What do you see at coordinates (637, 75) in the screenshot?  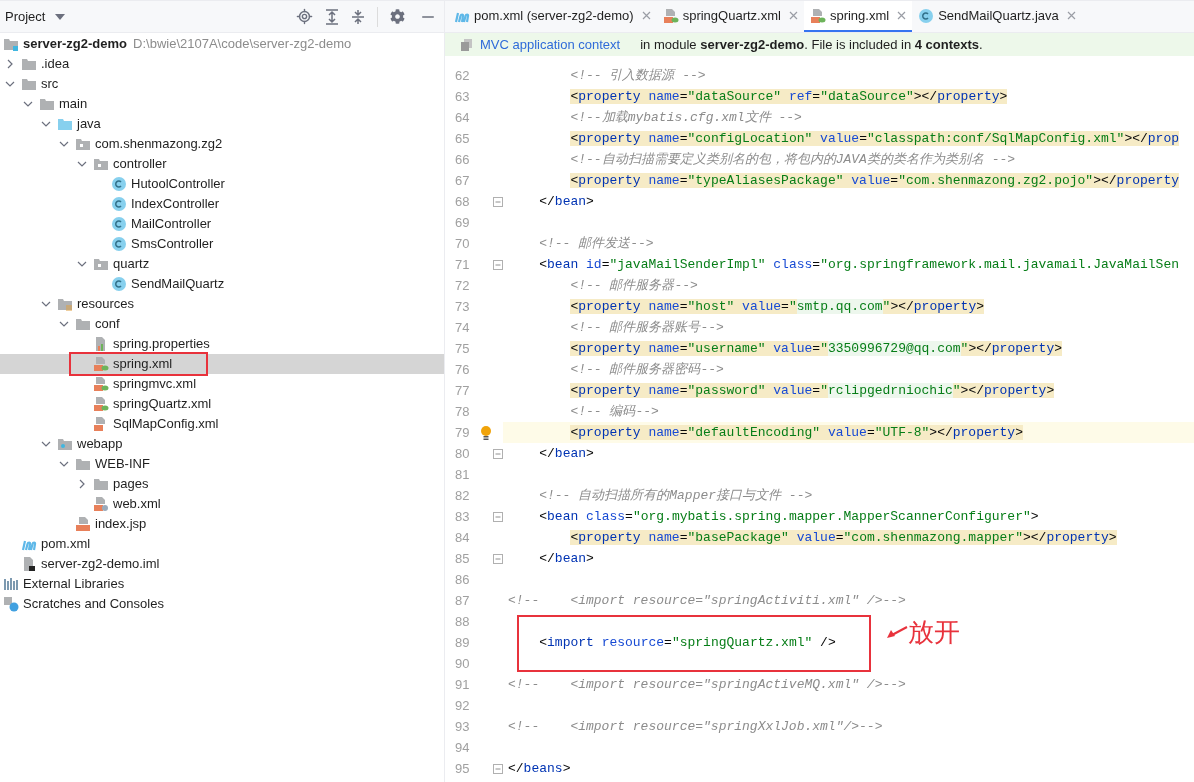 I see `code-line: <!-- 引入数据源 -->` at bounding box center [637, 75].